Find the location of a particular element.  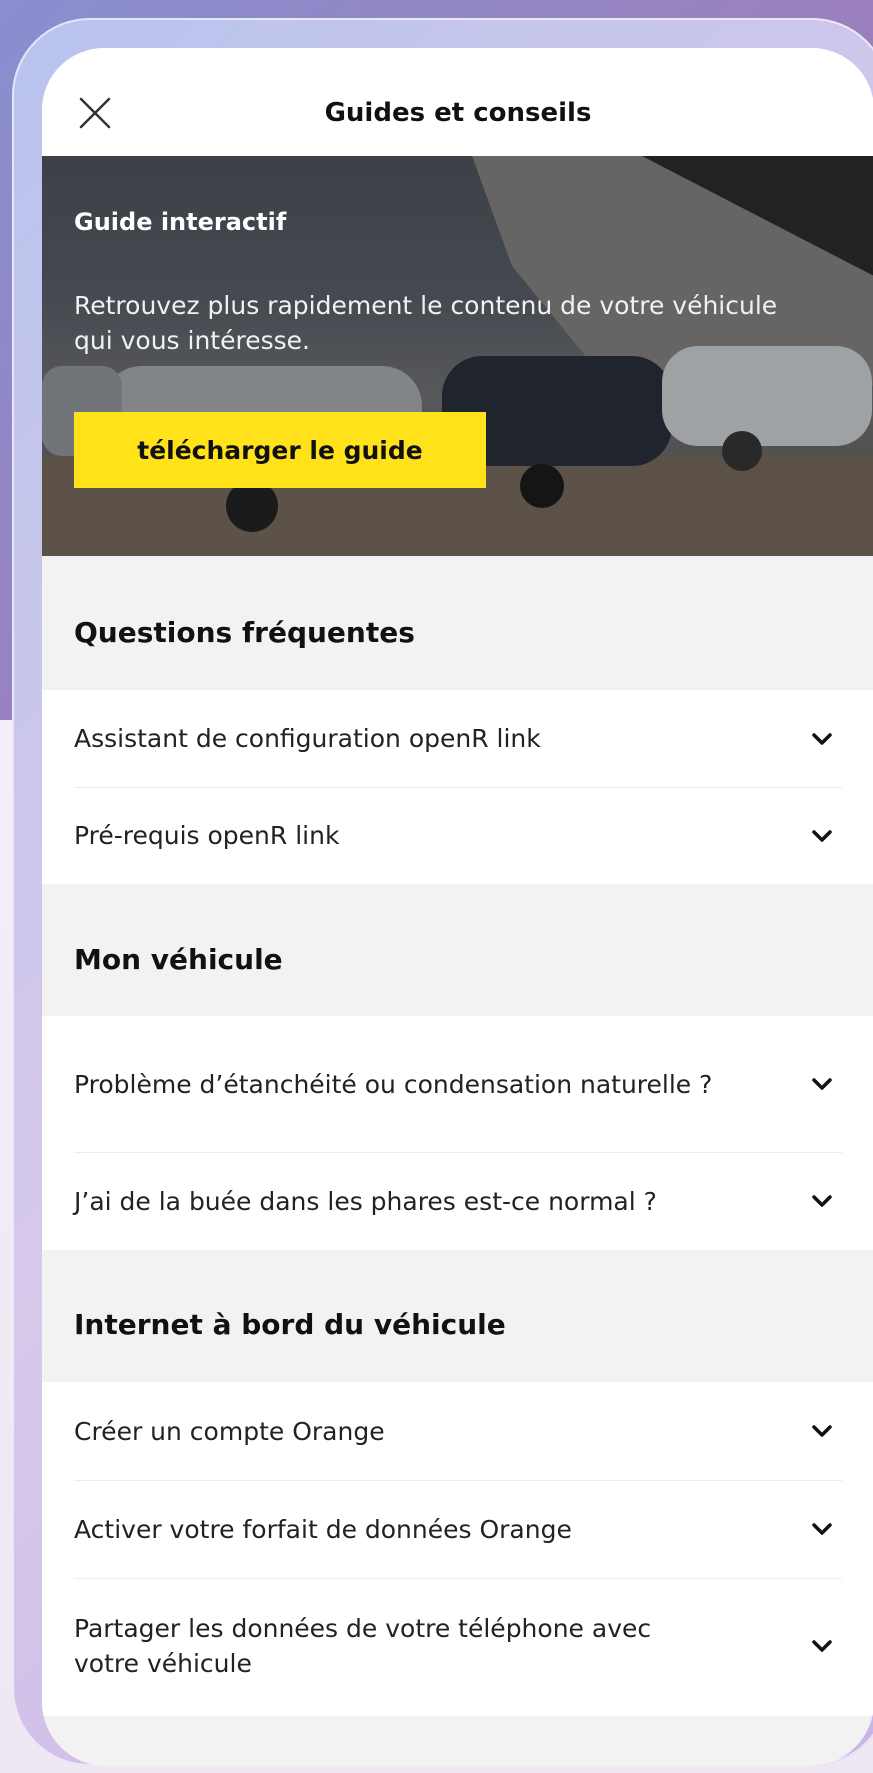

list-item: Pré-requis openR link is located at coordinates (458, 835).